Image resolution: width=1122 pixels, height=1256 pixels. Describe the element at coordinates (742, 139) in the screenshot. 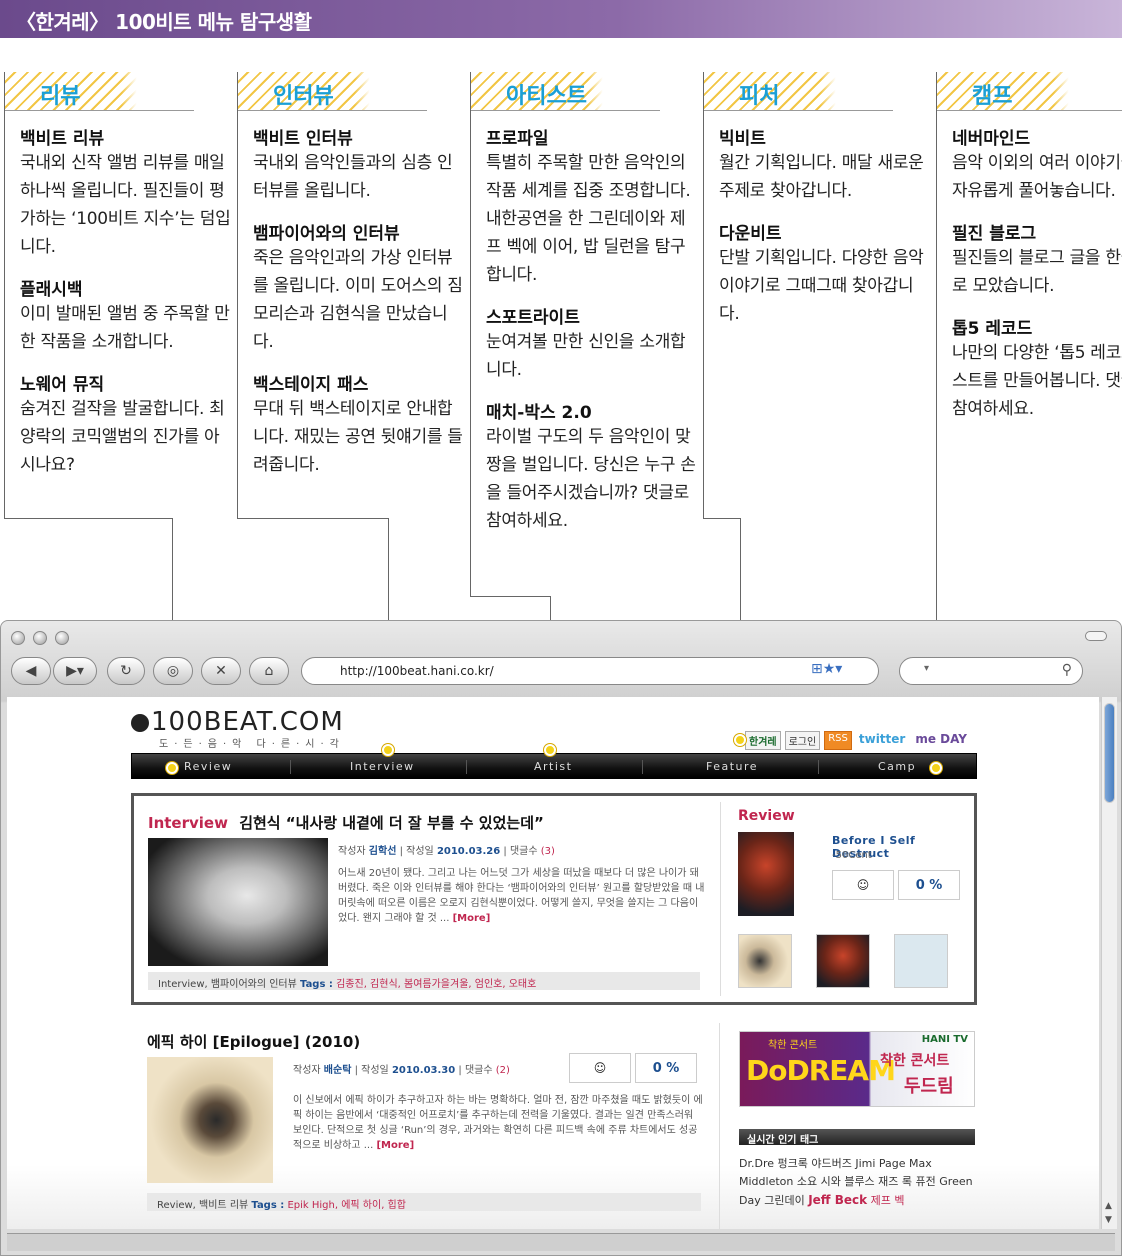

I see `section-heading: 빅비트` at that location.